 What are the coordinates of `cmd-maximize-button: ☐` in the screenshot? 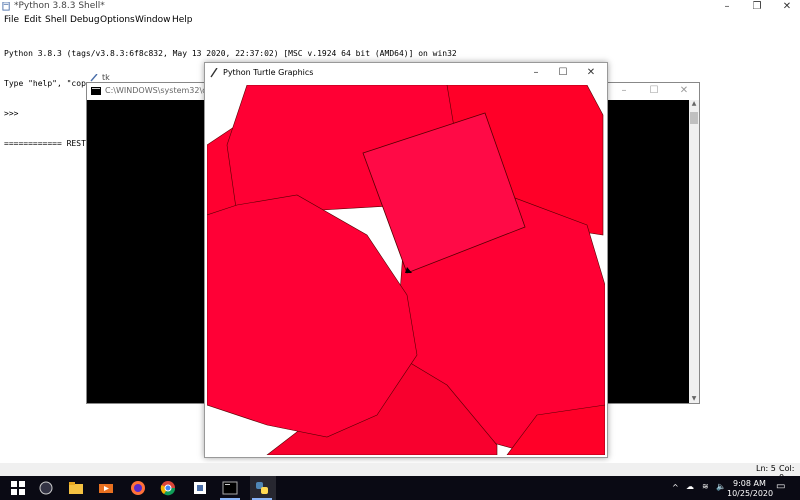 It's located at (654, 91).